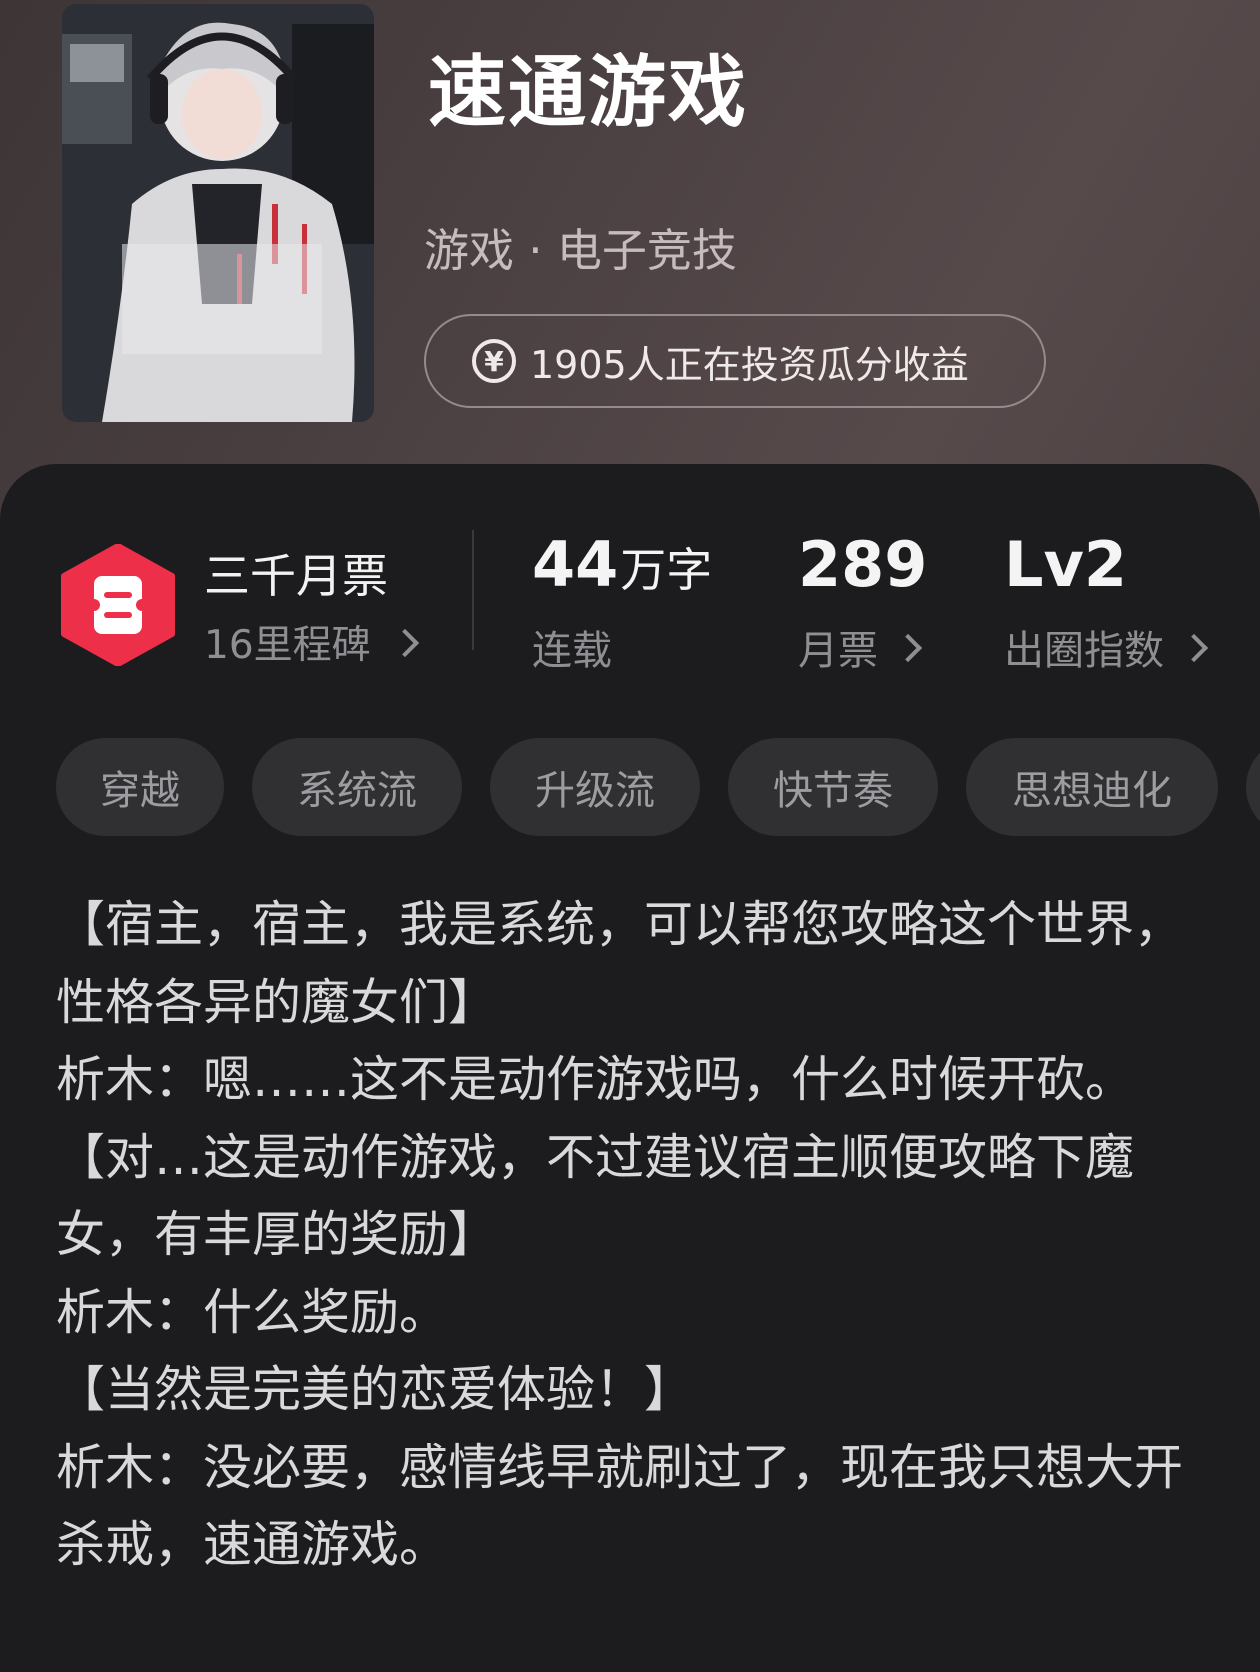  Describe the element at coordinates (473, 590) in the screenshot. I see `stats-divider` at that location.